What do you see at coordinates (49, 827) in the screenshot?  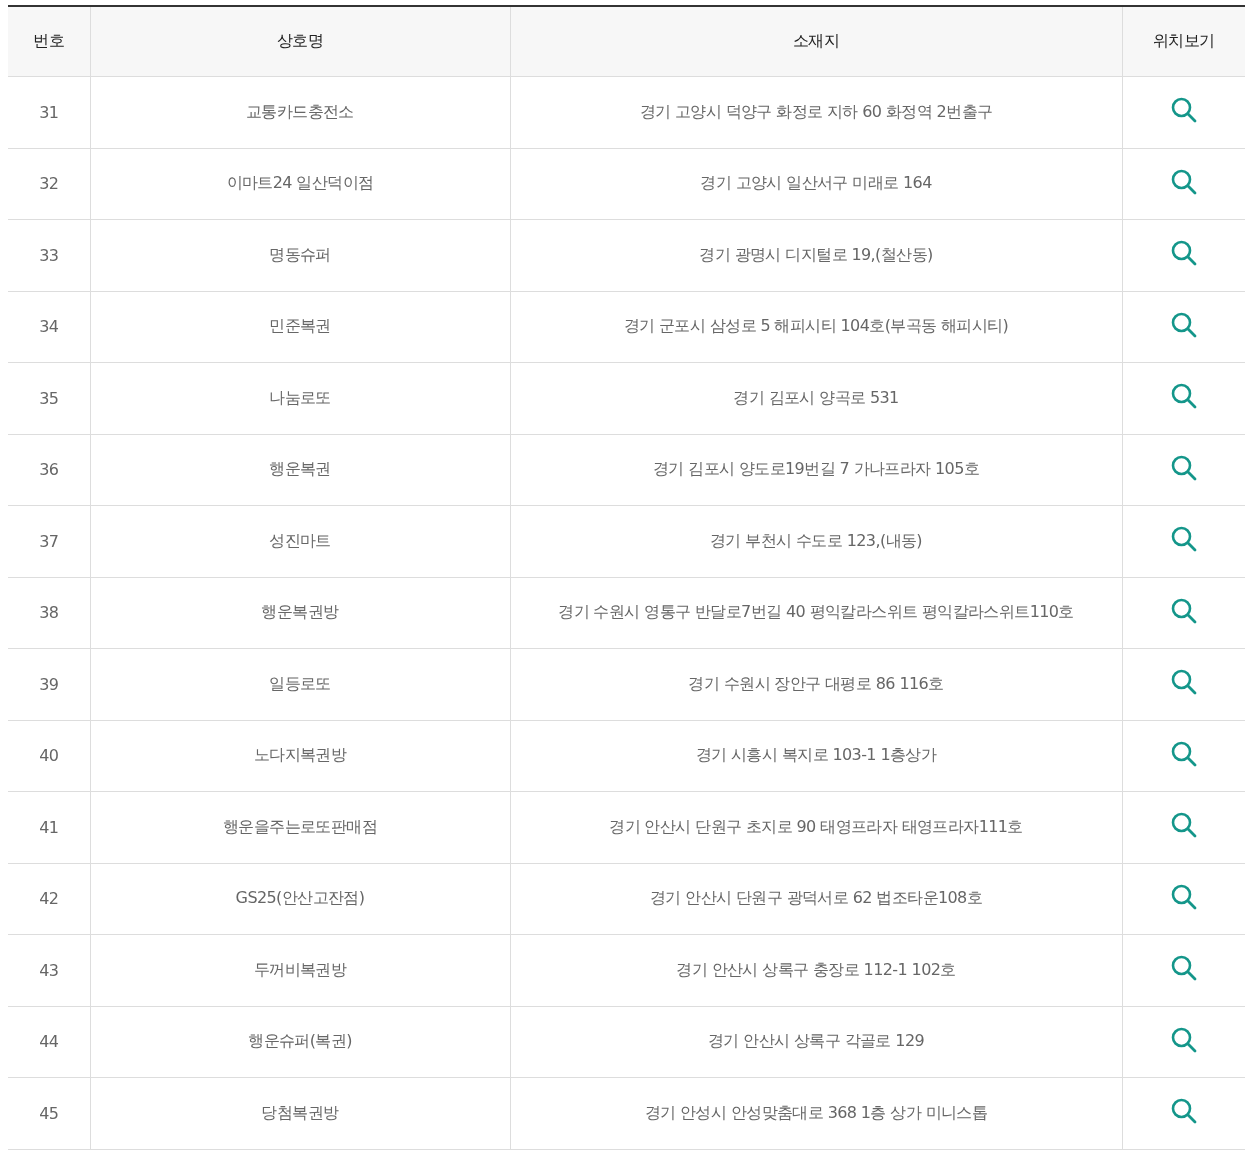 I see `number-cell: 41` at bounding box center [49, 827].